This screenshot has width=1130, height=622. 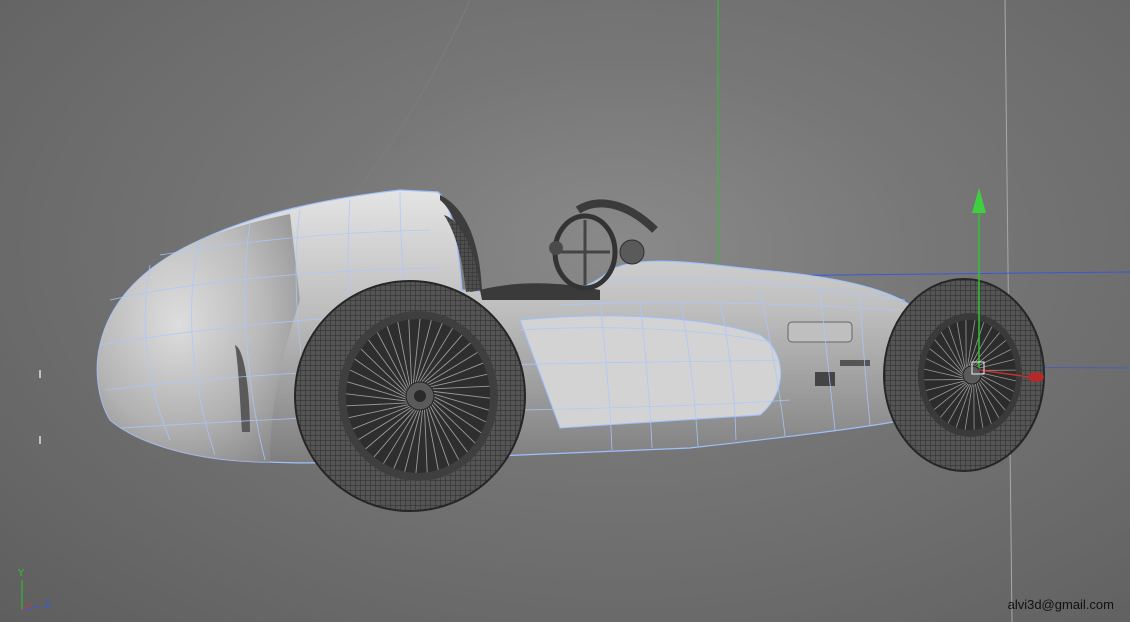 I want to click on axis-indicator-lines, so click(x=31, y=595).